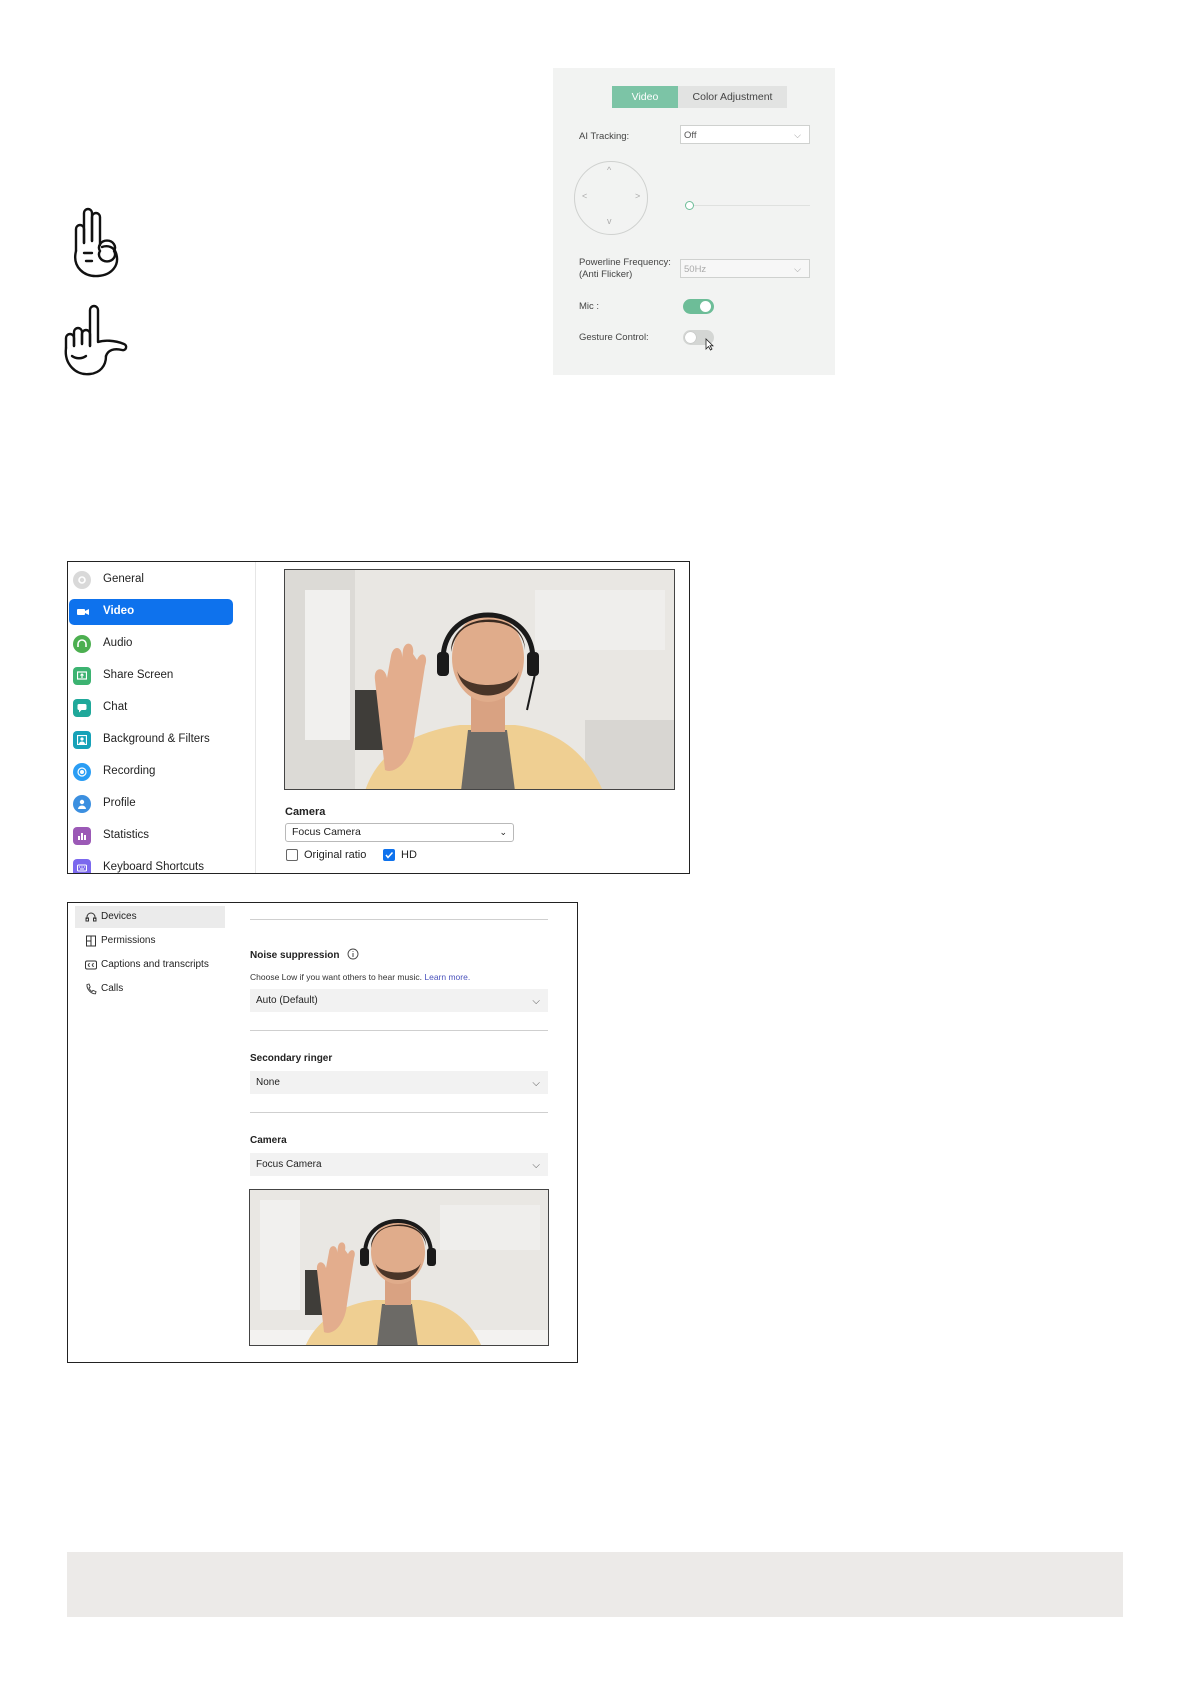 The image size is (1192, 1685). What do you see at coordinates (295, 955) in the screenshot?
I see `noise-suppression-title: Noise suppression` at bounding box center [295, 955].